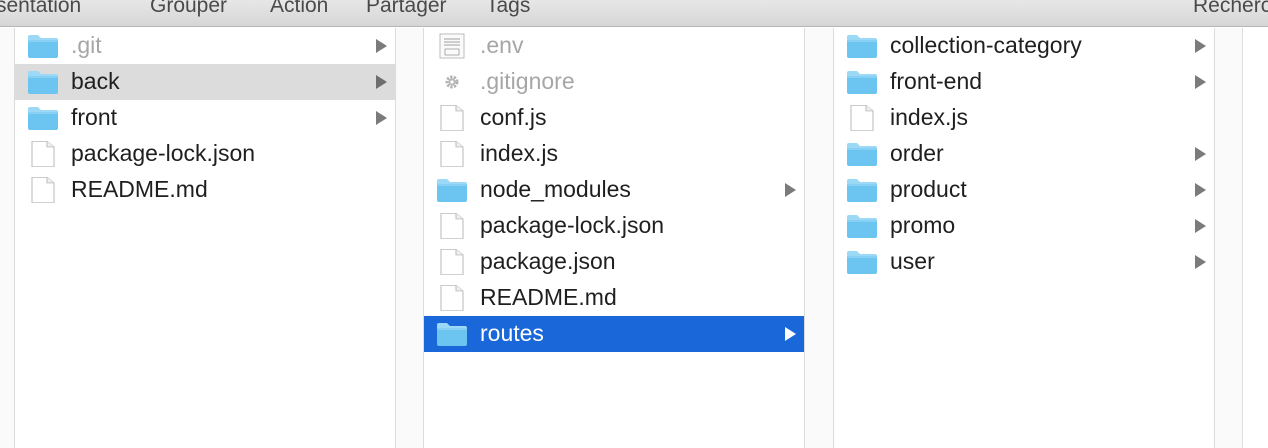 This screenshot has width=1268, height=448. Describe the element at coordinates (1024, 226) in the screenshot. I see `folder-row: promo` at that location.